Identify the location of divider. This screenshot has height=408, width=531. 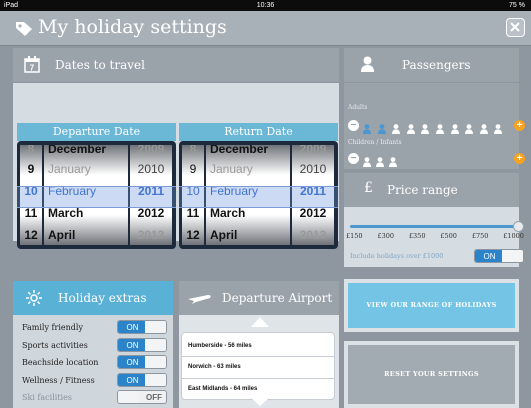
(258, 378).